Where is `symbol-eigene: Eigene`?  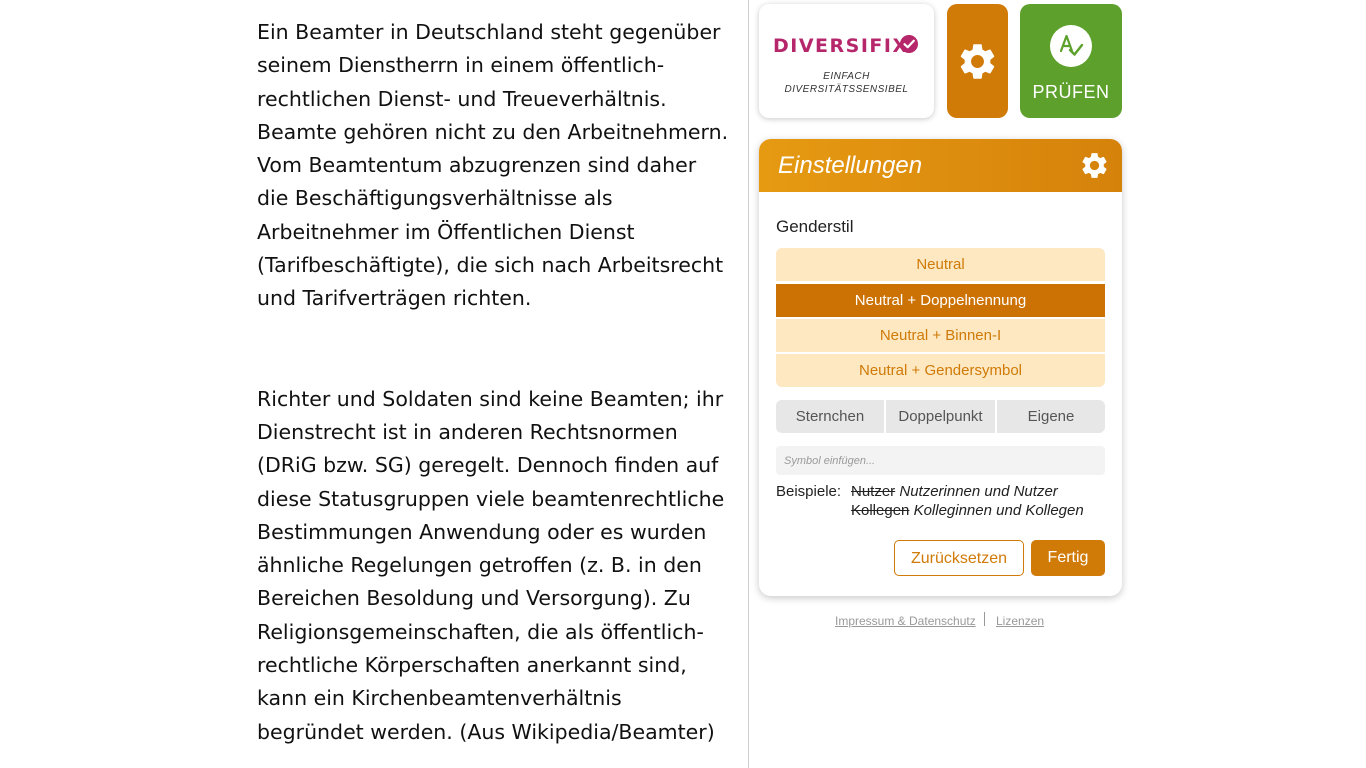
symbol-eigene: Eigene is located at coordinates (1051, 416).